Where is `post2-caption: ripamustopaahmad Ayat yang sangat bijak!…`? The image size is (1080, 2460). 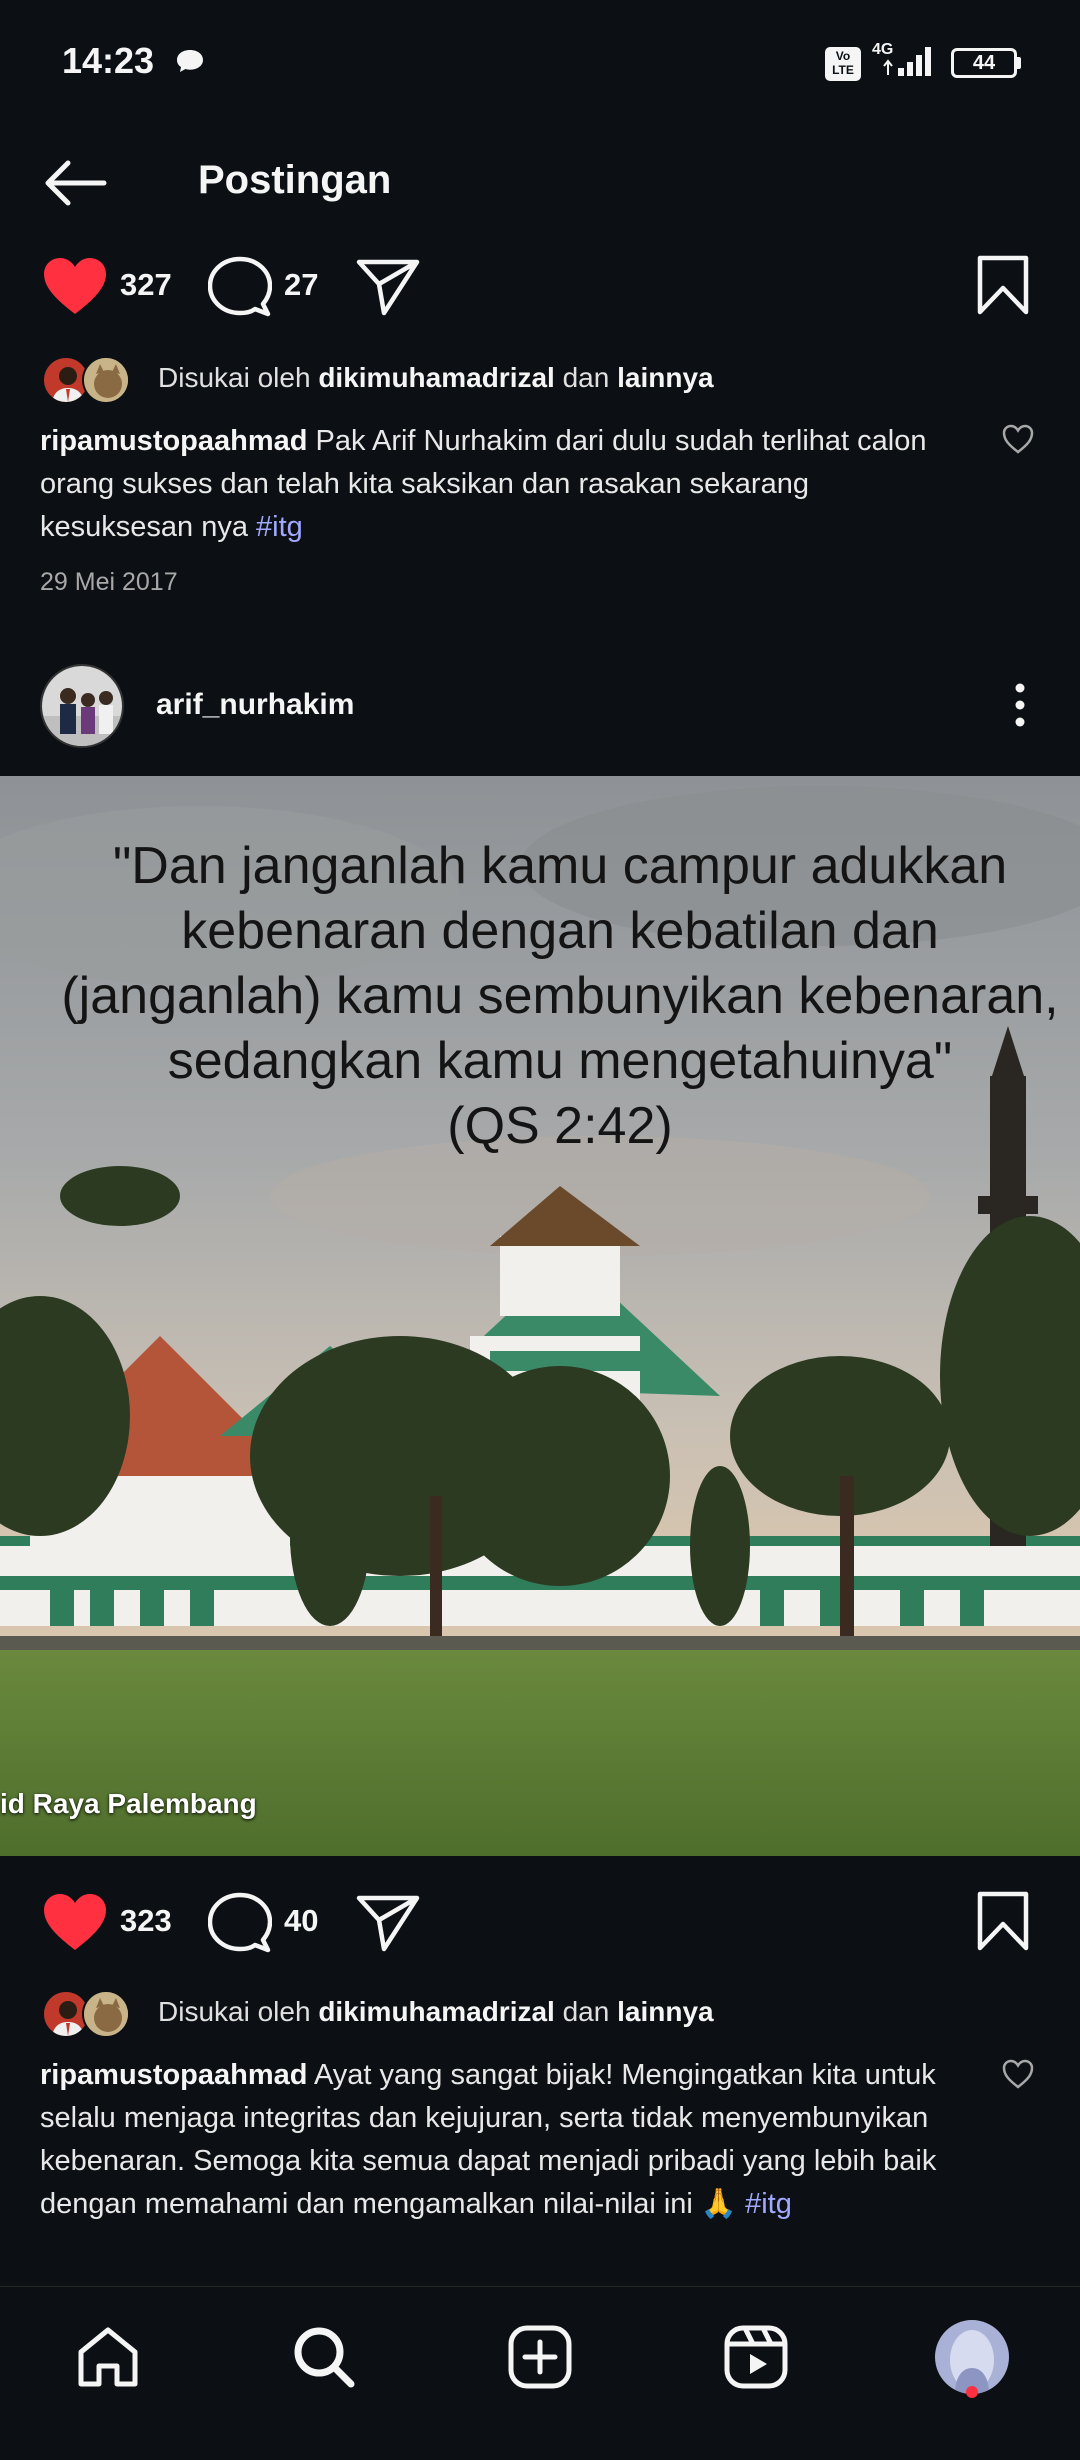
post2-caption: ripamustopaahmad Ayat yang sangat bijak!… is located at coordinates (505, 2140).